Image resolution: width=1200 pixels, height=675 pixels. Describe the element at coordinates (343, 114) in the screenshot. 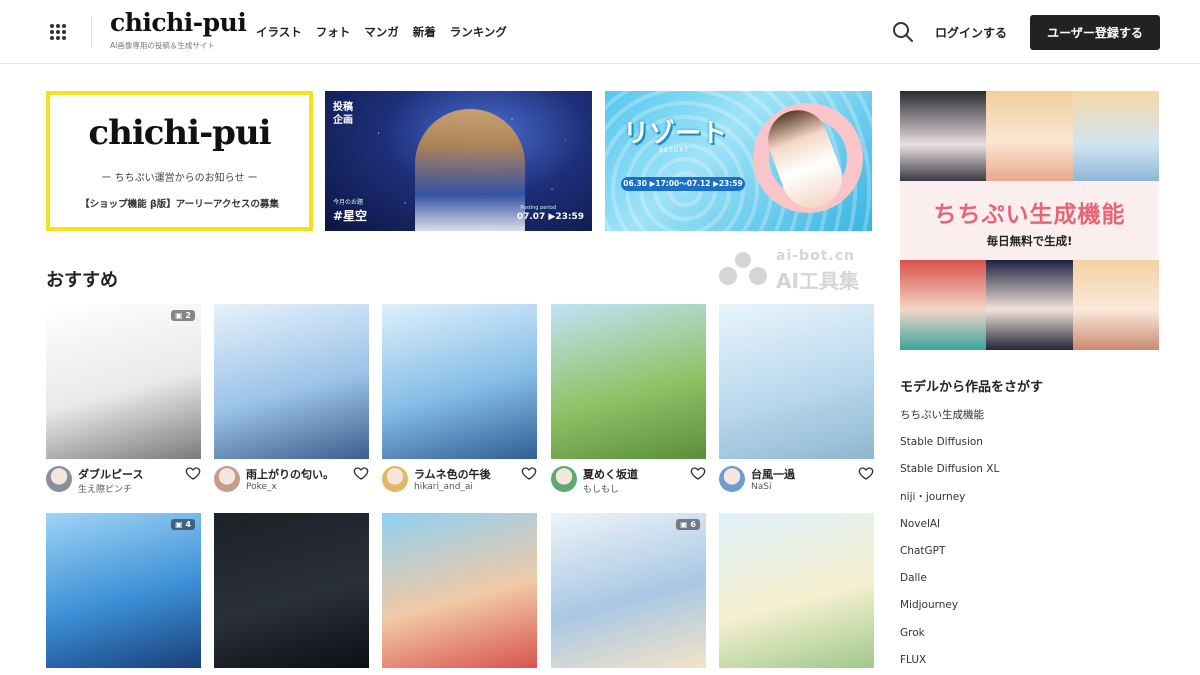

I see `contest-badge: 投稿企画` at that location.